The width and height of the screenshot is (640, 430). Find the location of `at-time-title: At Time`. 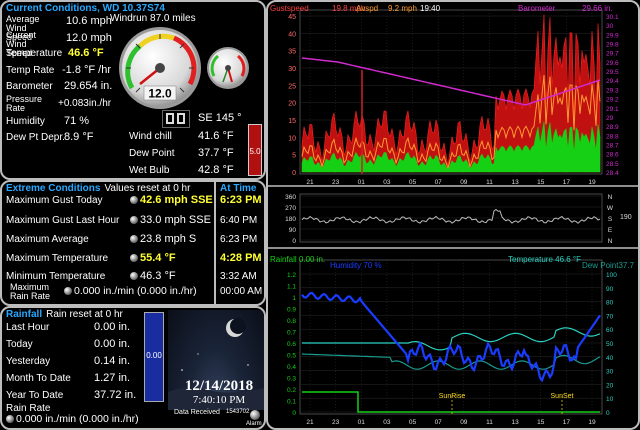

at-time-title: At Time is located at coordinates (238, 188).